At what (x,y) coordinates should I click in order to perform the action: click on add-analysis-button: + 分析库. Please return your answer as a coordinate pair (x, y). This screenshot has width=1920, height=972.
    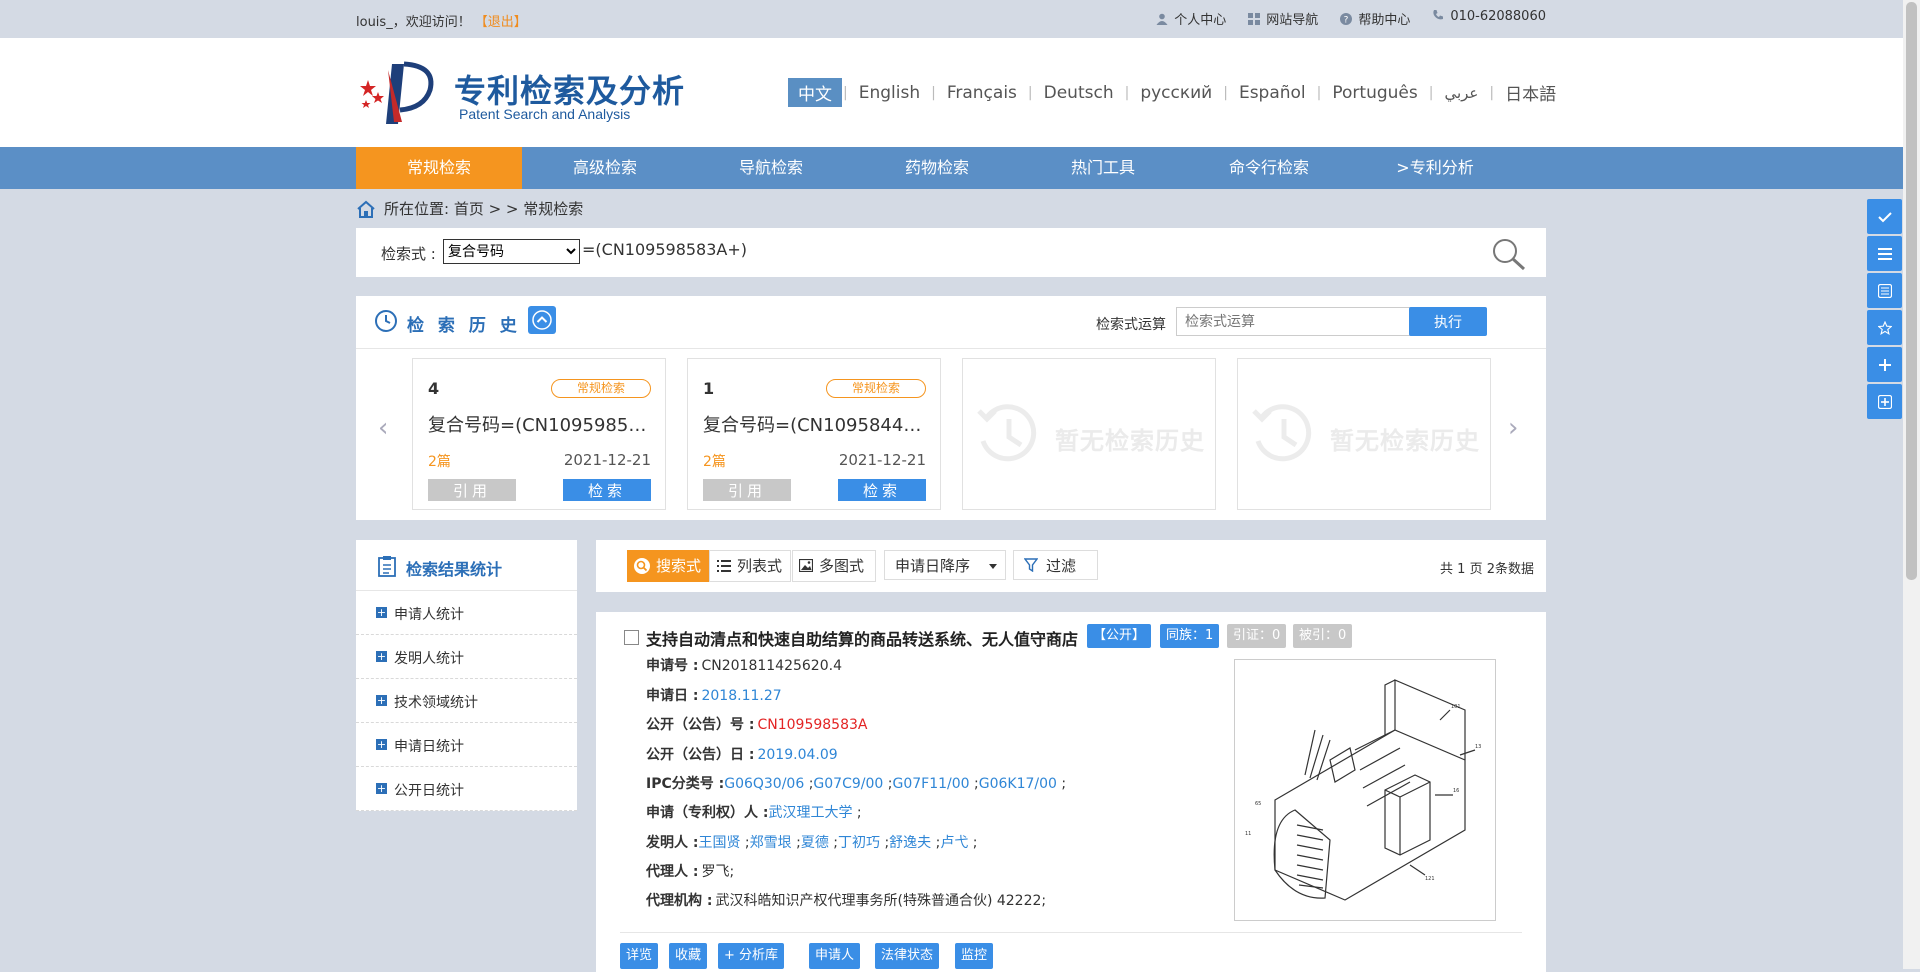
    Looking at the image, I should click on (751, 956).